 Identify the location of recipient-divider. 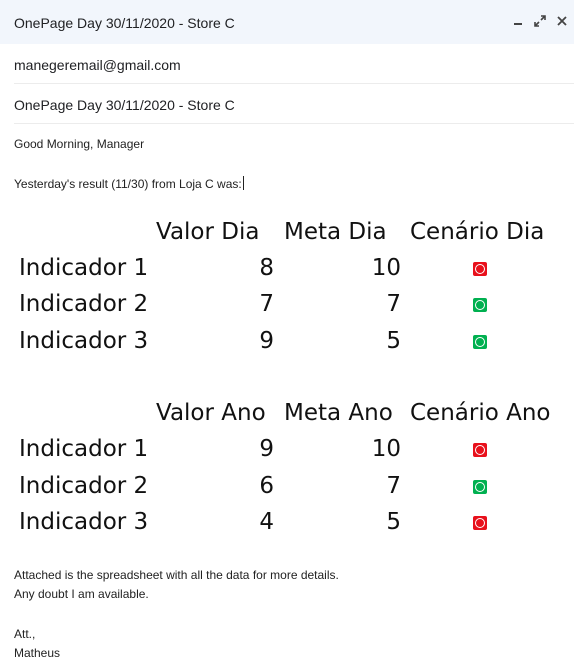
(294, 83).